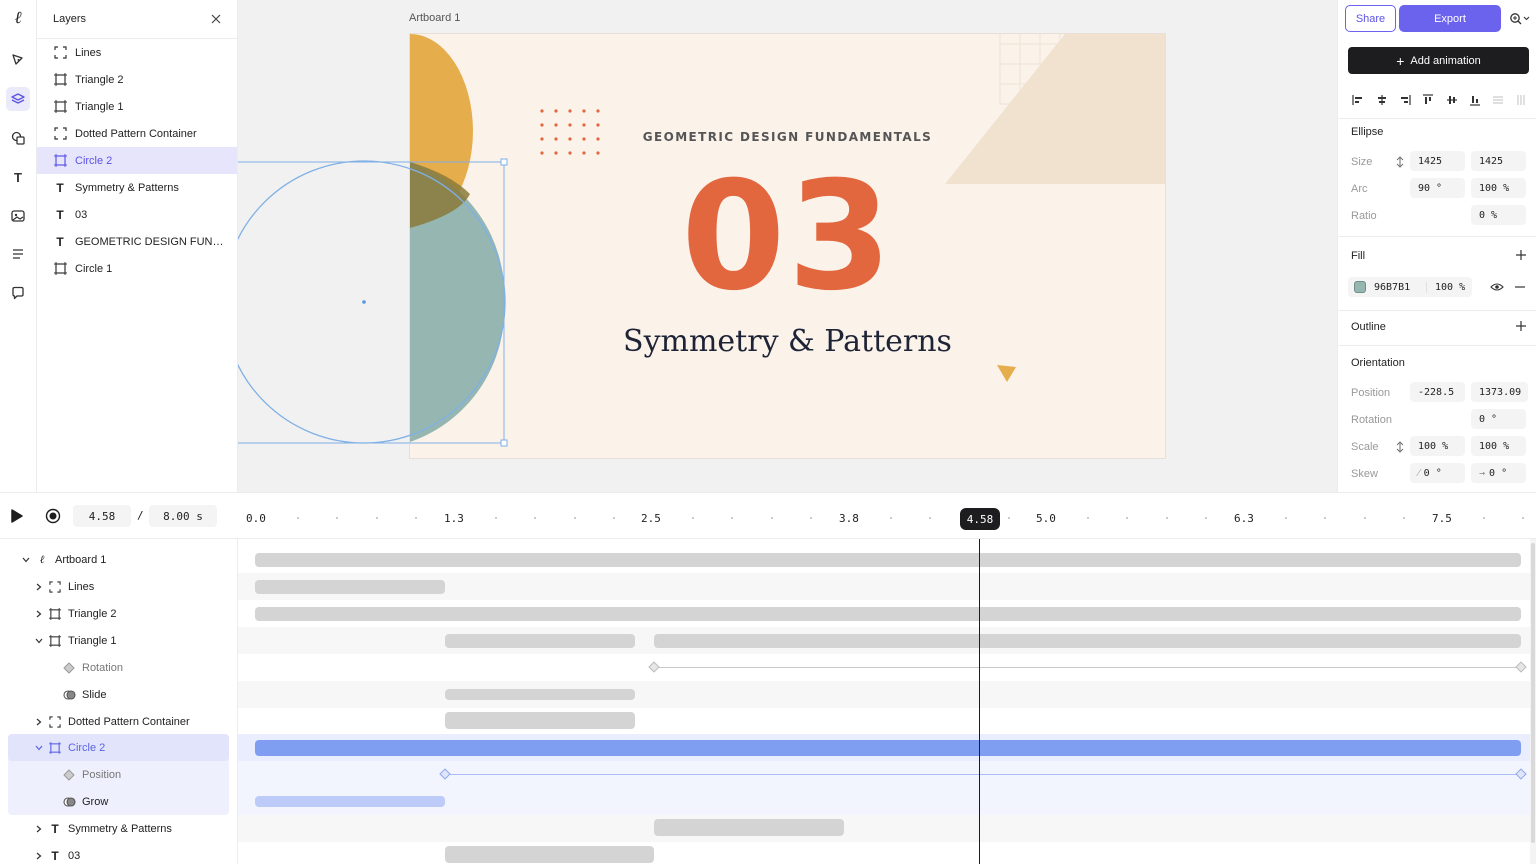 Image resolution: width=1536 pixels, height=864 pixels. Describe the element at coordinates (18, 18) in the screenshot. I see `app-logo: ℓ` at that location.